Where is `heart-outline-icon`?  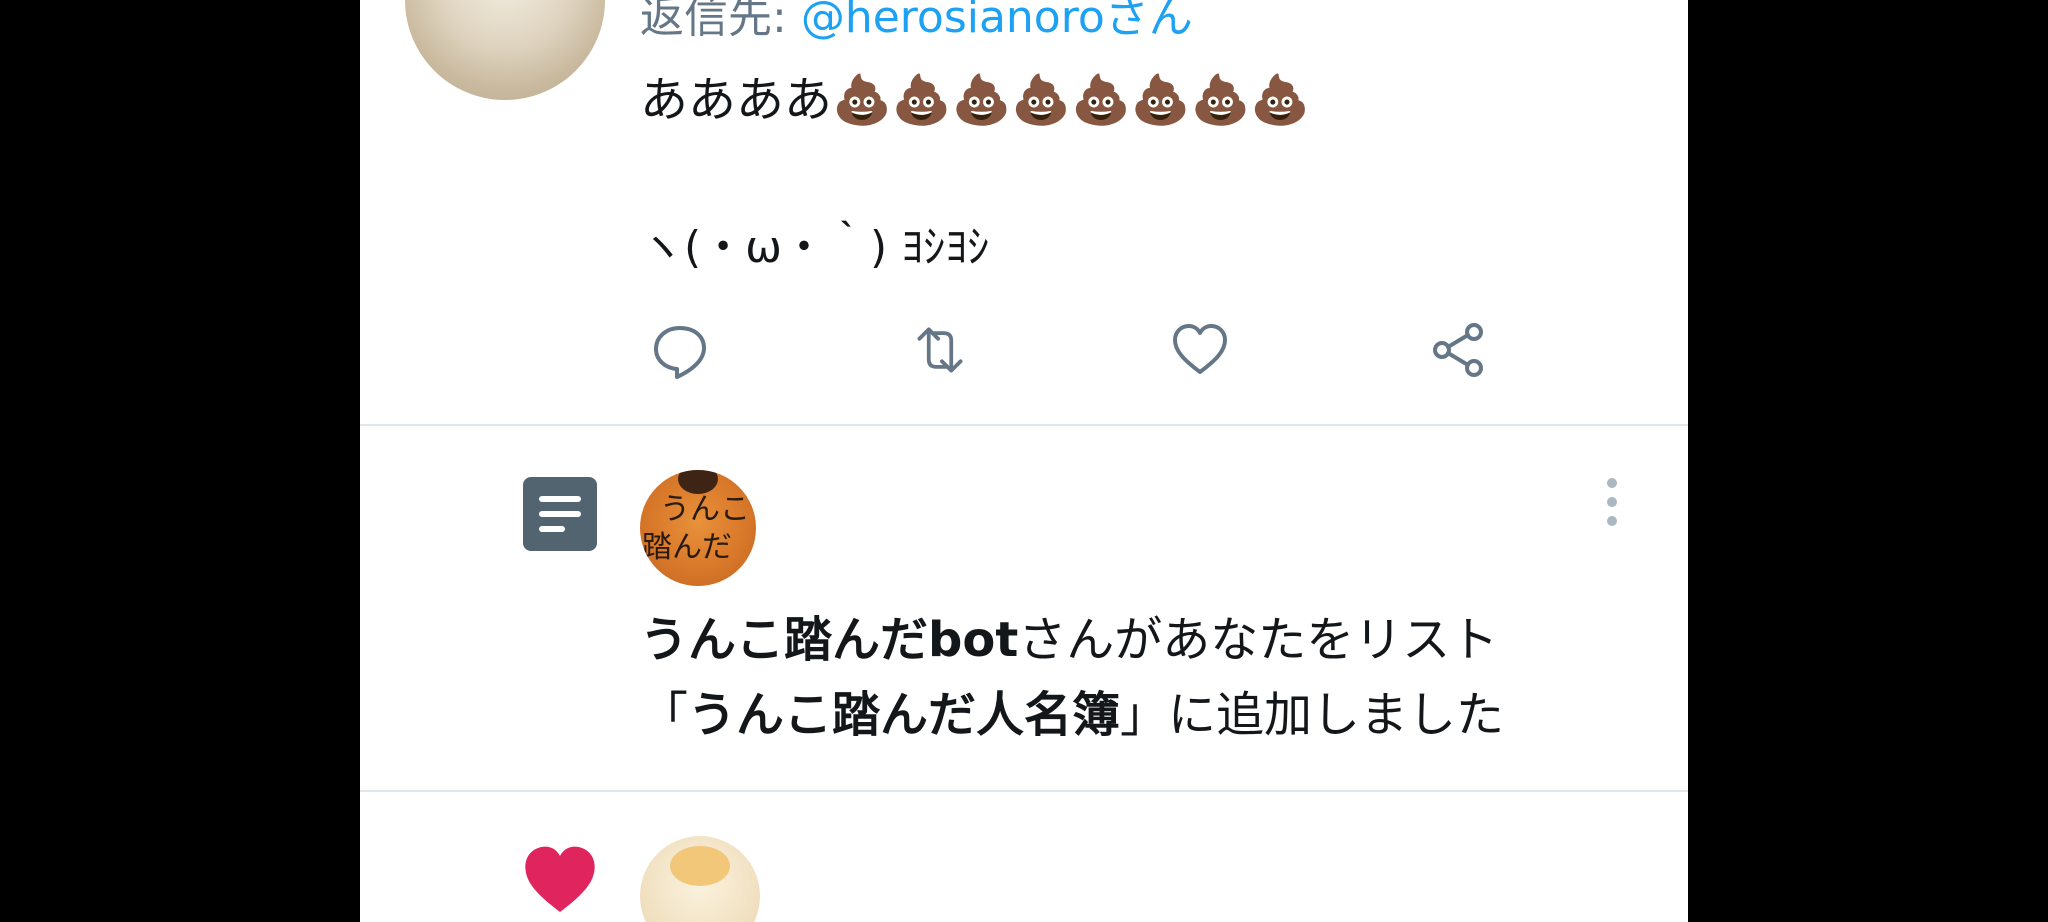 heart-outline-icon is located at coordinates (1200, 349).